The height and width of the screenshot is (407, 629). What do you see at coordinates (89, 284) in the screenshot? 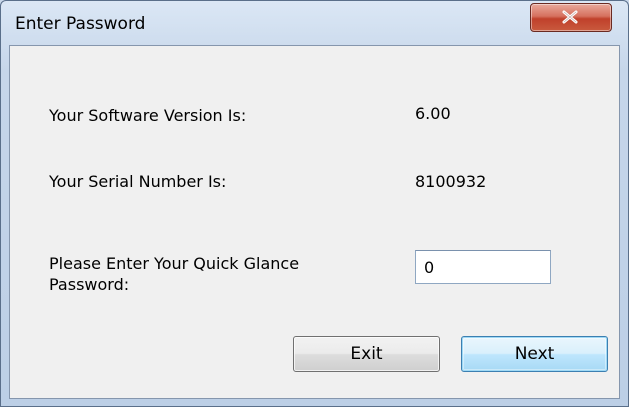
I see `password-label-line2: Password:` at bounding box center [89, 284].